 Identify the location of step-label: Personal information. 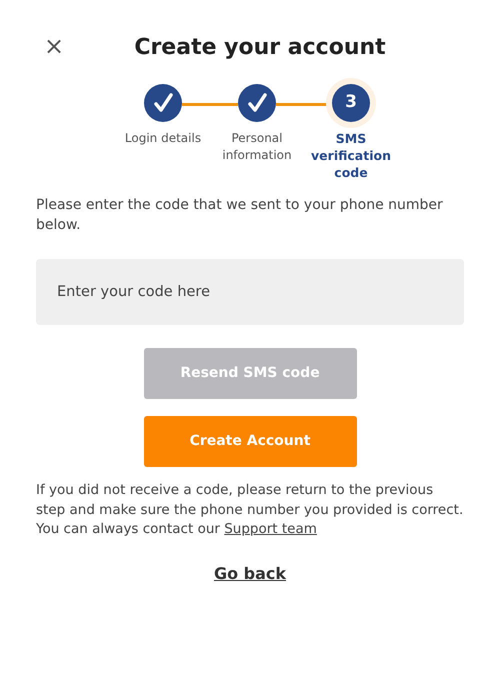
(257, 147).